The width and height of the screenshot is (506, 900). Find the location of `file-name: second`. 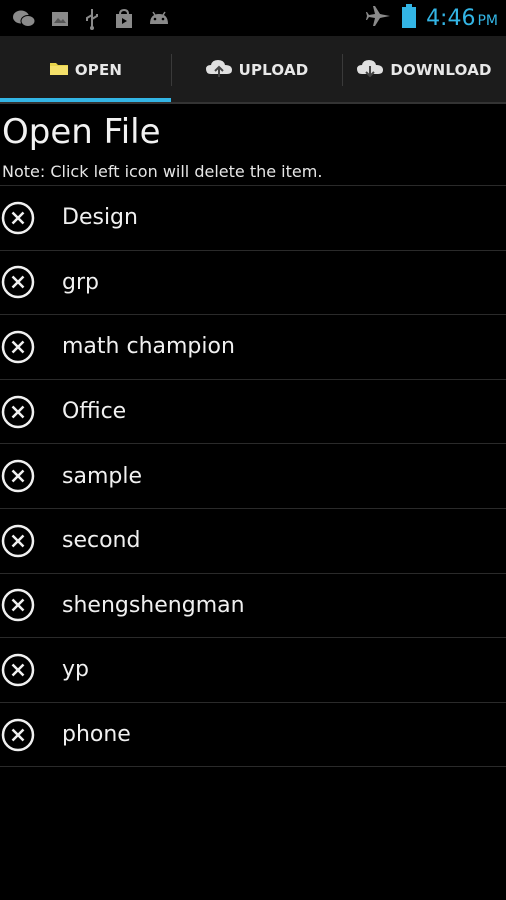

file-name: second is located at coordinates (101, 541).